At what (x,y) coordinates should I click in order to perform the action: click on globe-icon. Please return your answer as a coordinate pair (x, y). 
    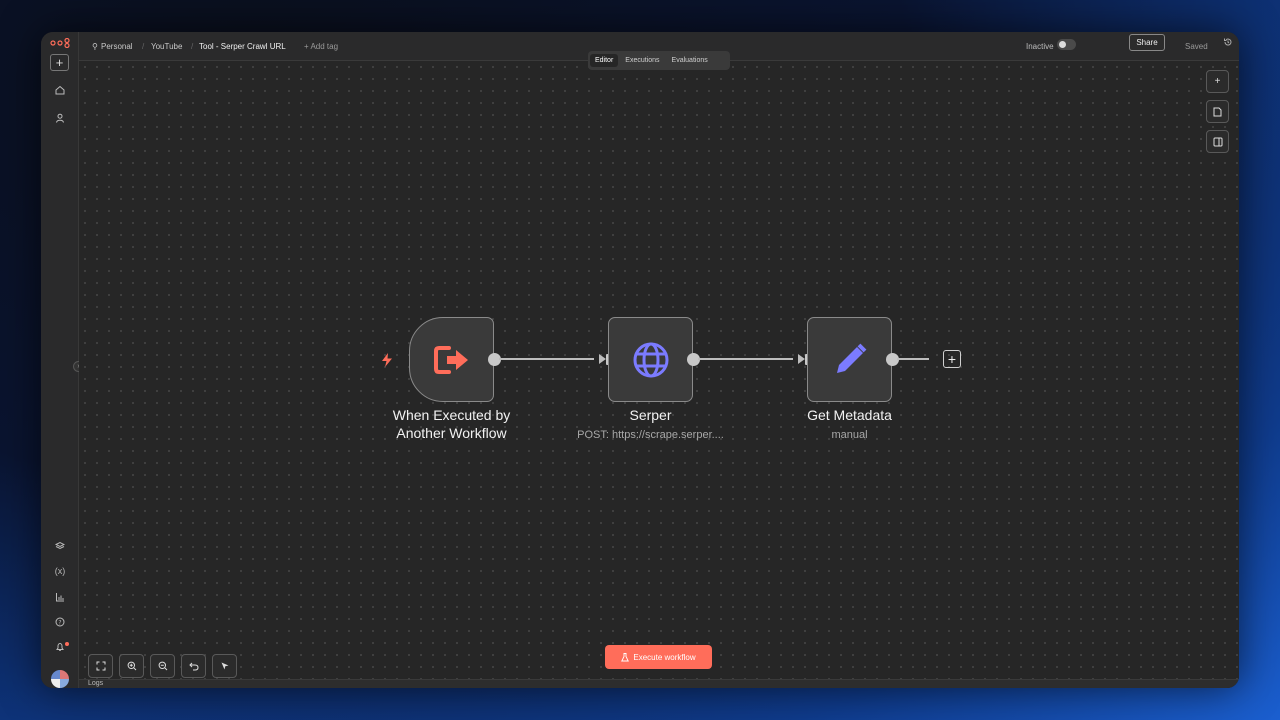
    Looking at the image, I should click on (650, 359).